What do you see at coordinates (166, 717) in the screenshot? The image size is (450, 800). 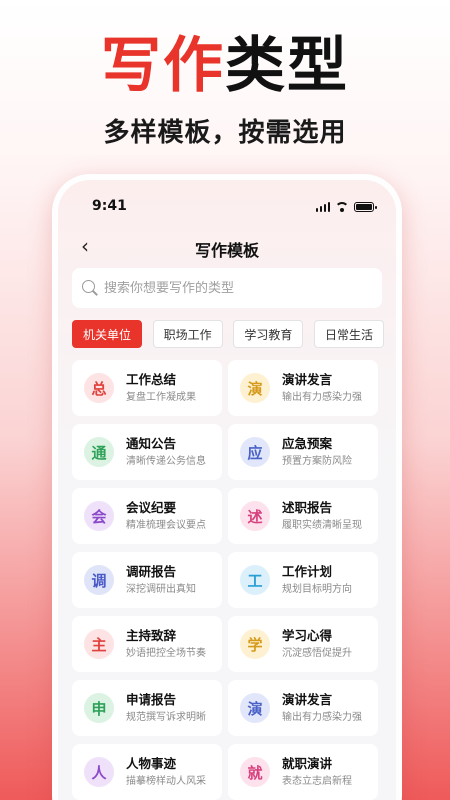 I see `template-desc: 规范撰写诉求明晰` at bounding box center [166, 717].